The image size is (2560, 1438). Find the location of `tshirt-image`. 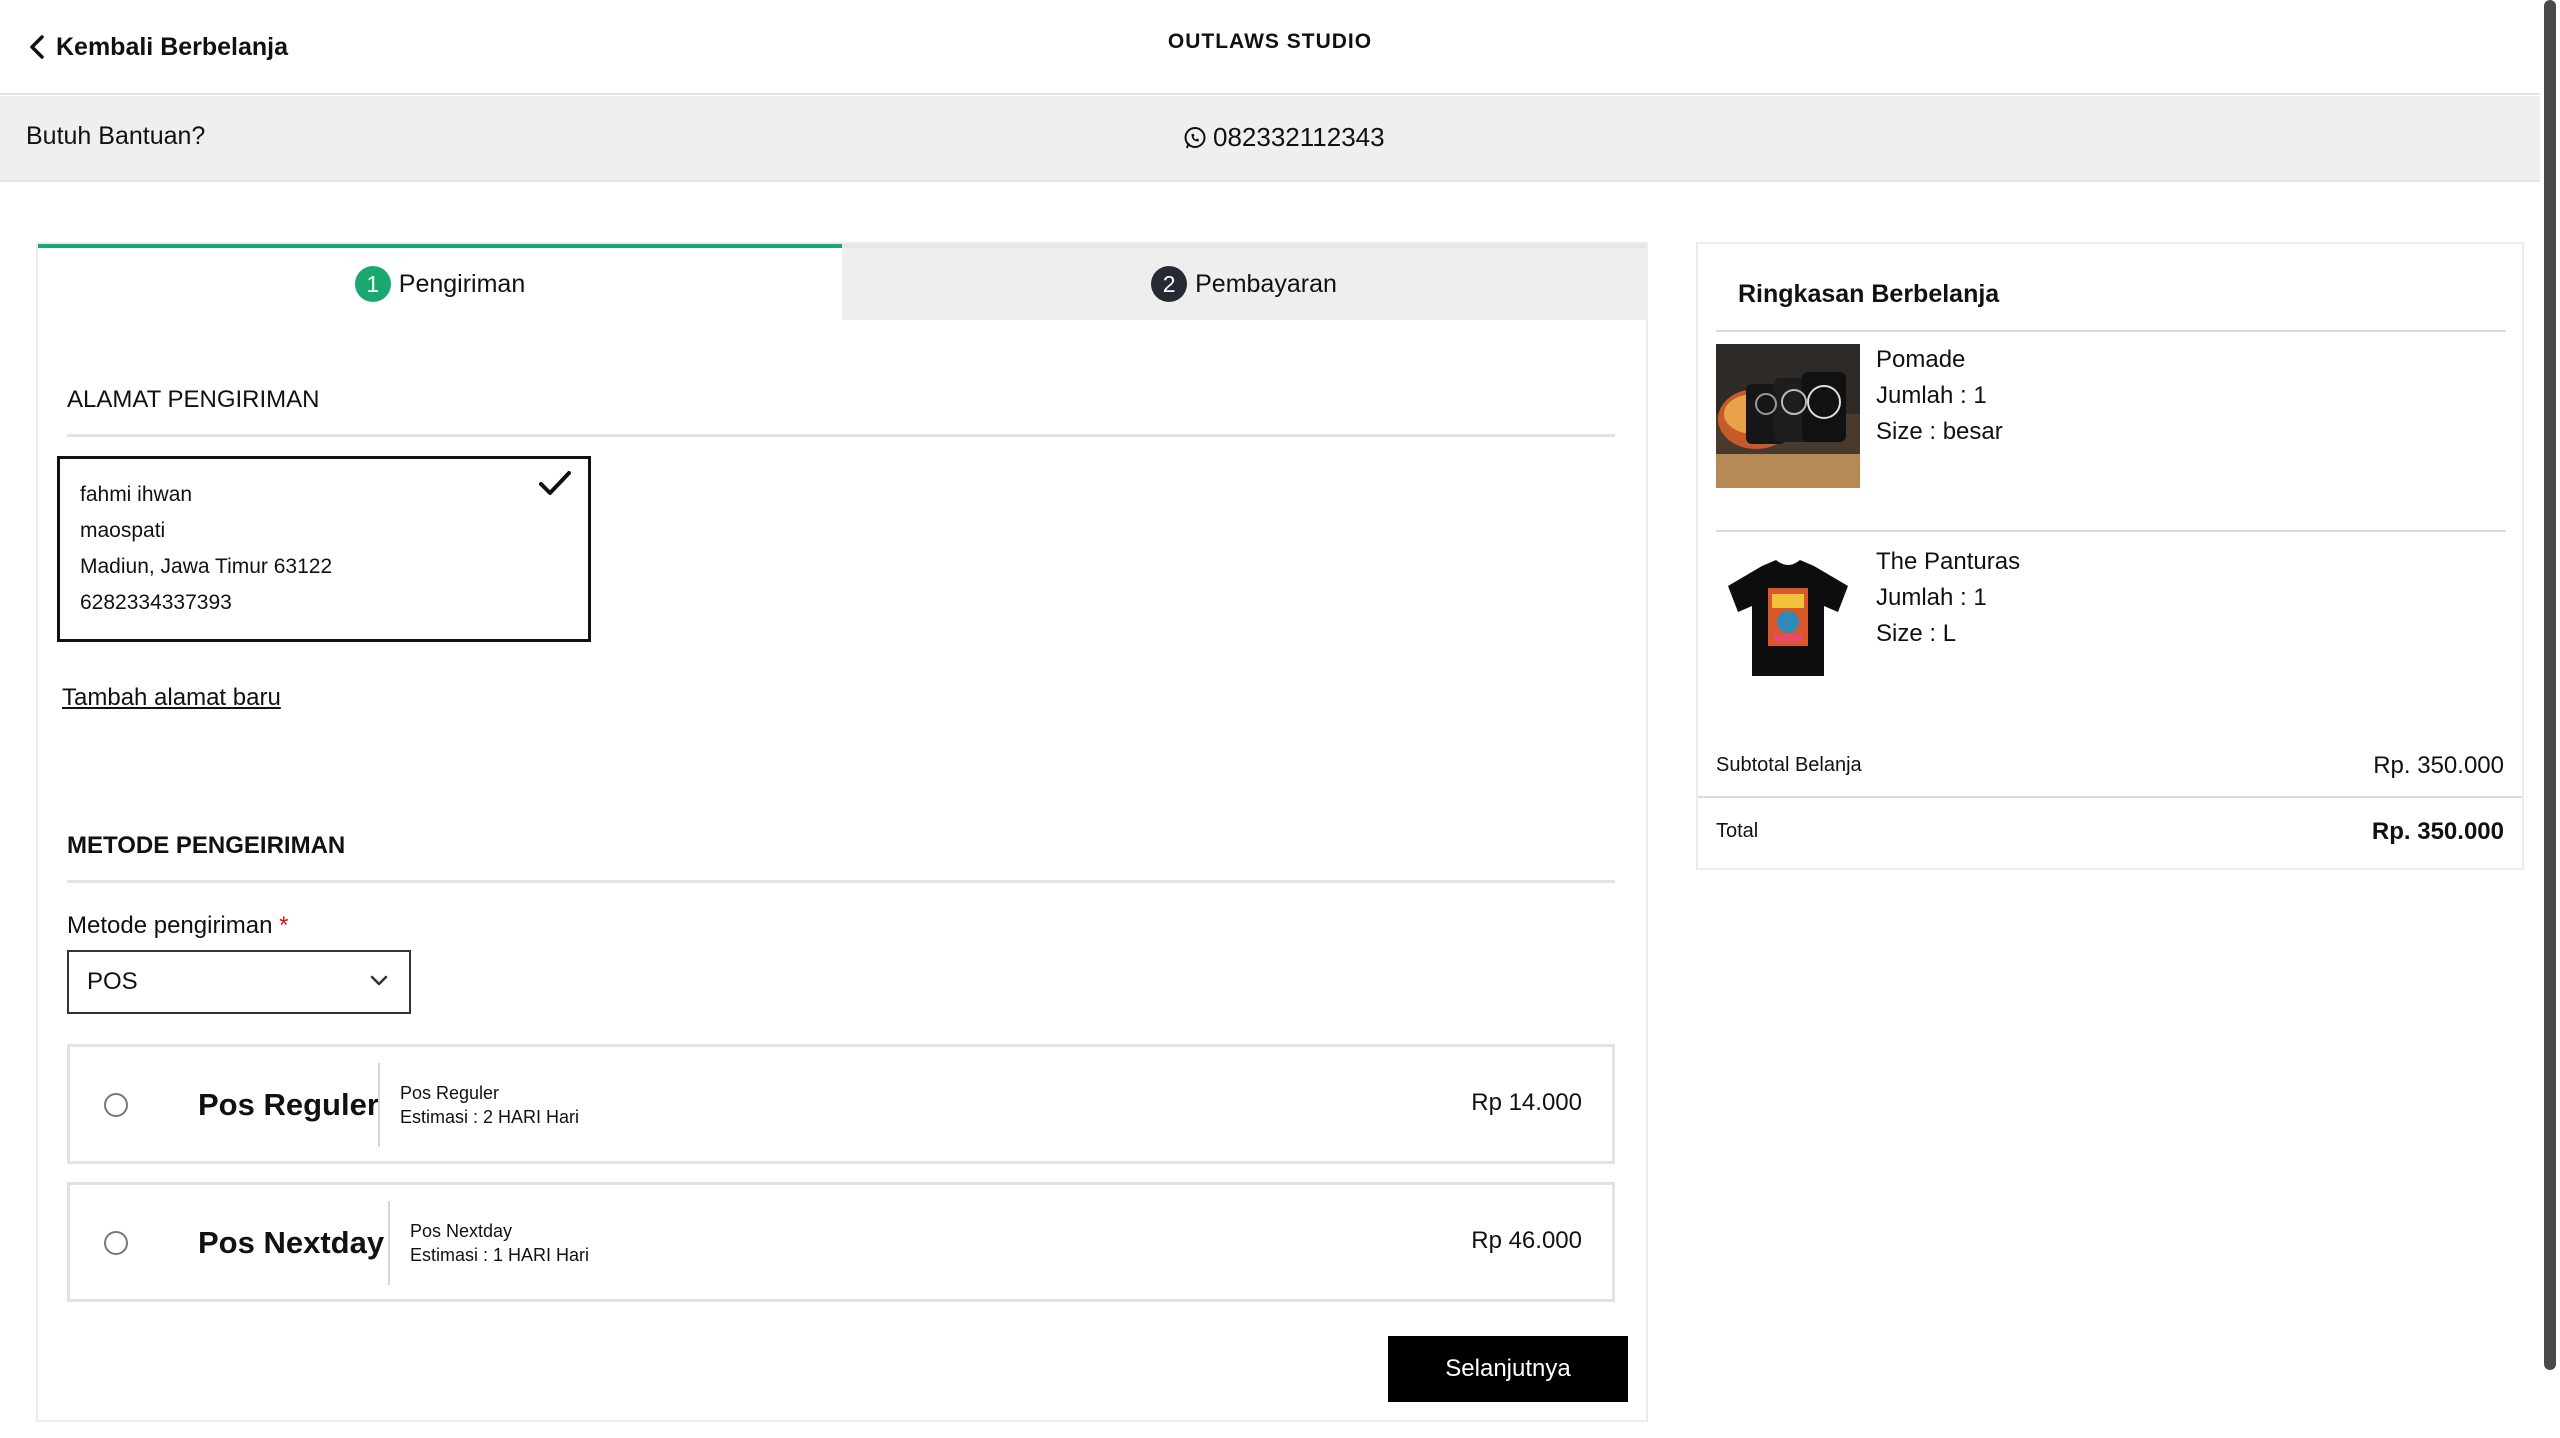

tshirt-image is located at coordinates (1788, 620).